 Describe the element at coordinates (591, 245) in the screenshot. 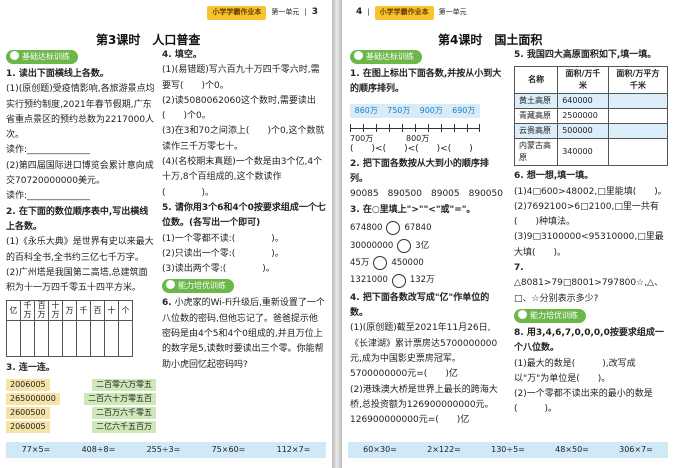

I see `question-6-item: (3)9□3100000<95310000,□里最大填( )。` at that location.